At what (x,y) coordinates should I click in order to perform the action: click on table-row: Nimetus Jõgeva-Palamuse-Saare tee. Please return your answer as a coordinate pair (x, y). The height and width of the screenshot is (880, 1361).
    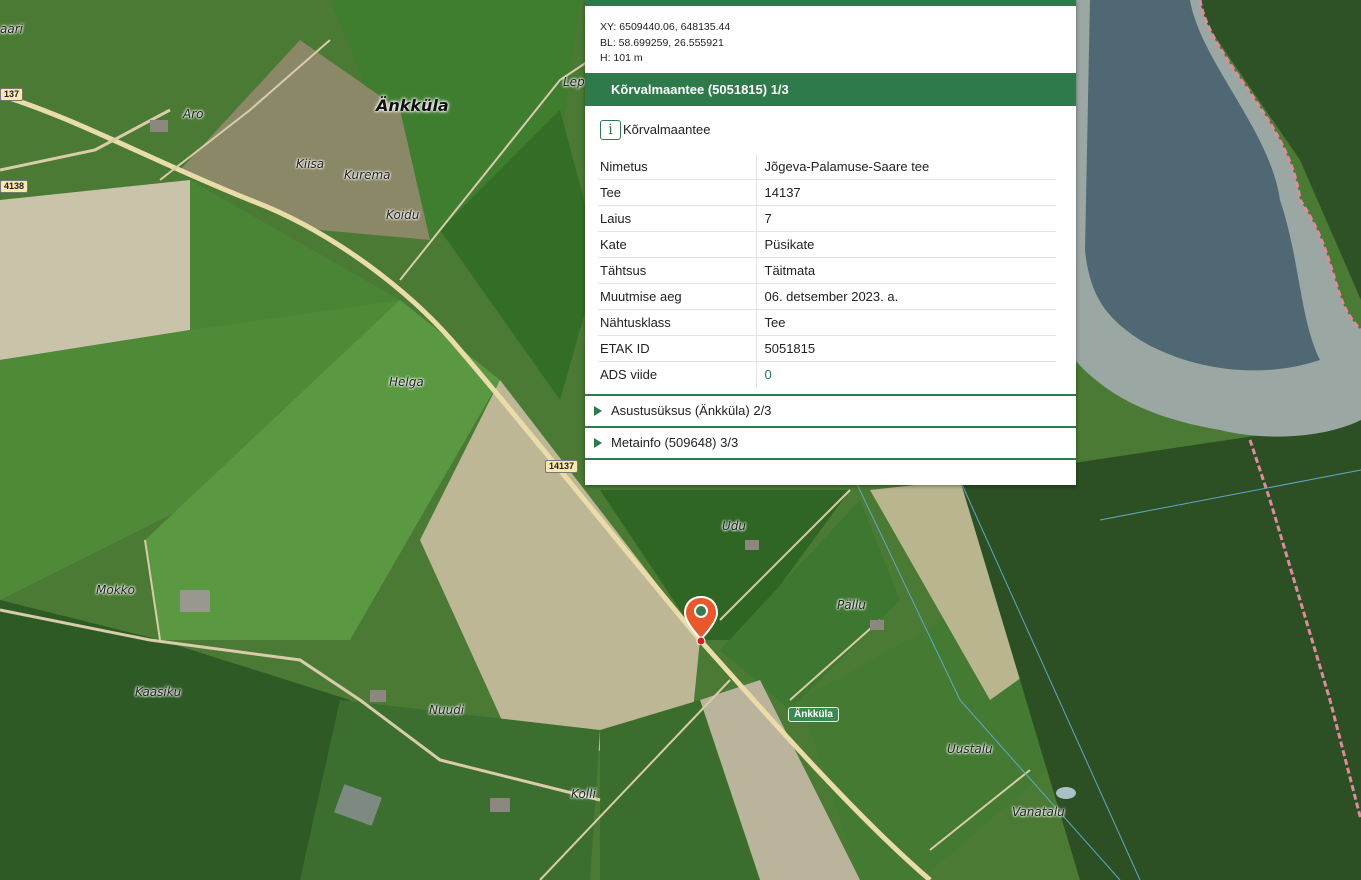
    Looking at the image, I should click on (827, 166).